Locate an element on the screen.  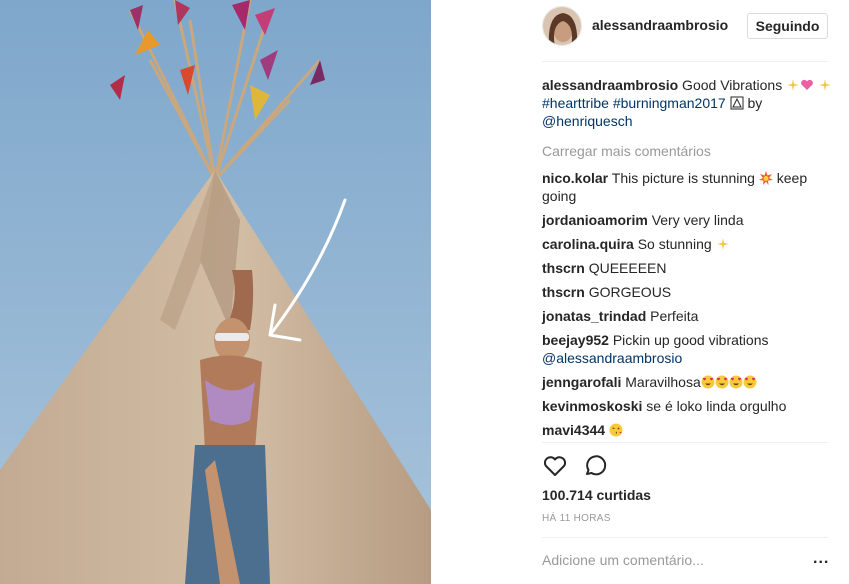
comment-username: jenngarofali is located at coordinates (581, 382).